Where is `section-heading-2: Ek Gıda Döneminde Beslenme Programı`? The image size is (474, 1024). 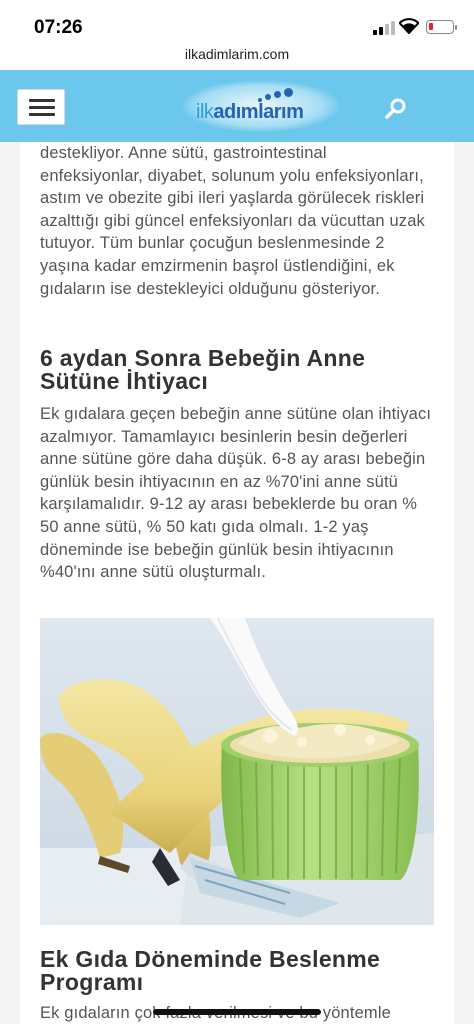 section-heading-2: Ek Gıda Döneminde Beslenme Programı is located at coordinates (210, 970).